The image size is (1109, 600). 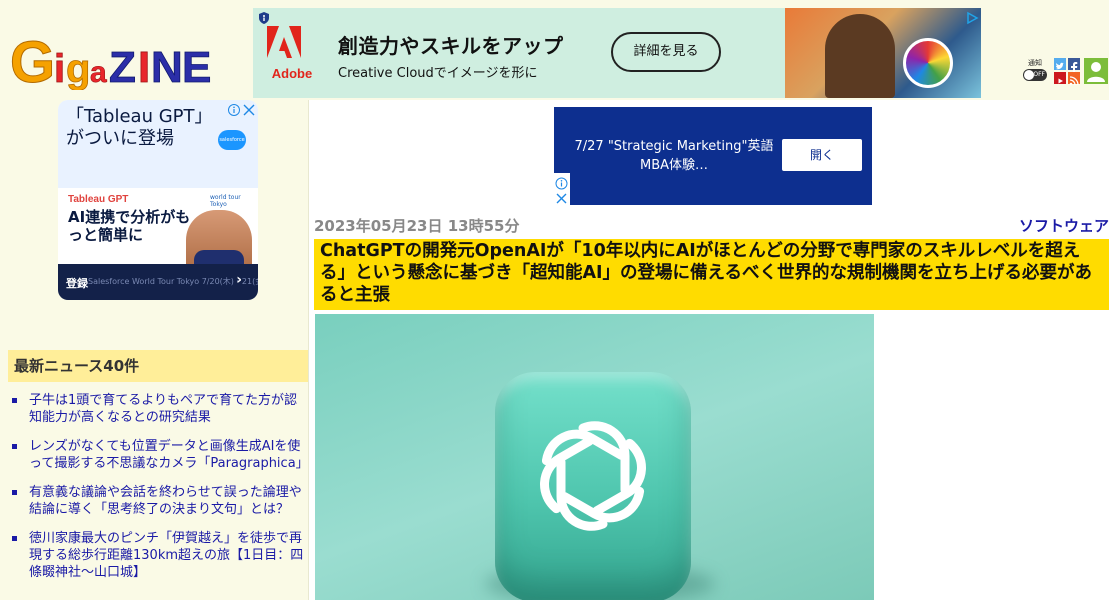 I want to click on youtube-icon, so click(x=1060, y=78).